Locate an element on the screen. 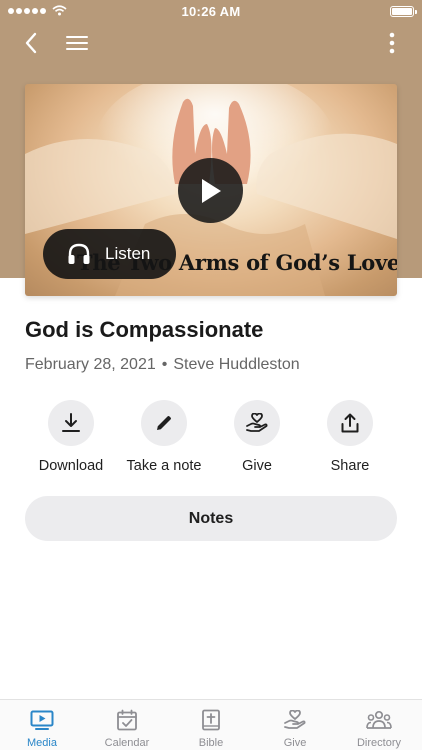 This screenshot has width=422, height=750. tab-media-label: Media is located at coordinates (42, 743).